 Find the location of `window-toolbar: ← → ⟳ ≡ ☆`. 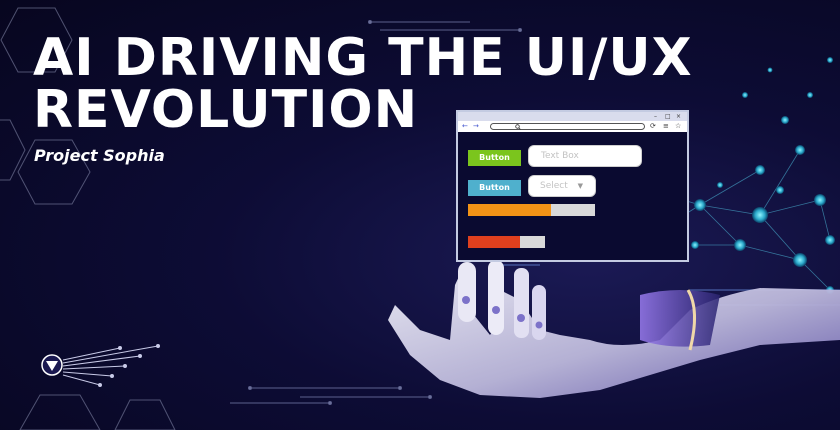

window-toolbar: ← → ⟳ ≡ ☆ is located at coordinates (572, 126).